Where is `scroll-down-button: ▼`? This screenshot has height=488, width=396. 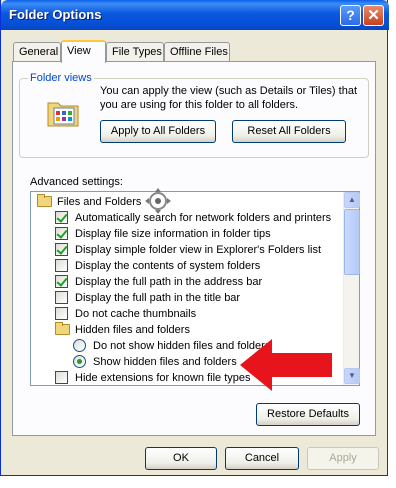 scroll-down-button: ▼ is located at coordinates (352, 376).